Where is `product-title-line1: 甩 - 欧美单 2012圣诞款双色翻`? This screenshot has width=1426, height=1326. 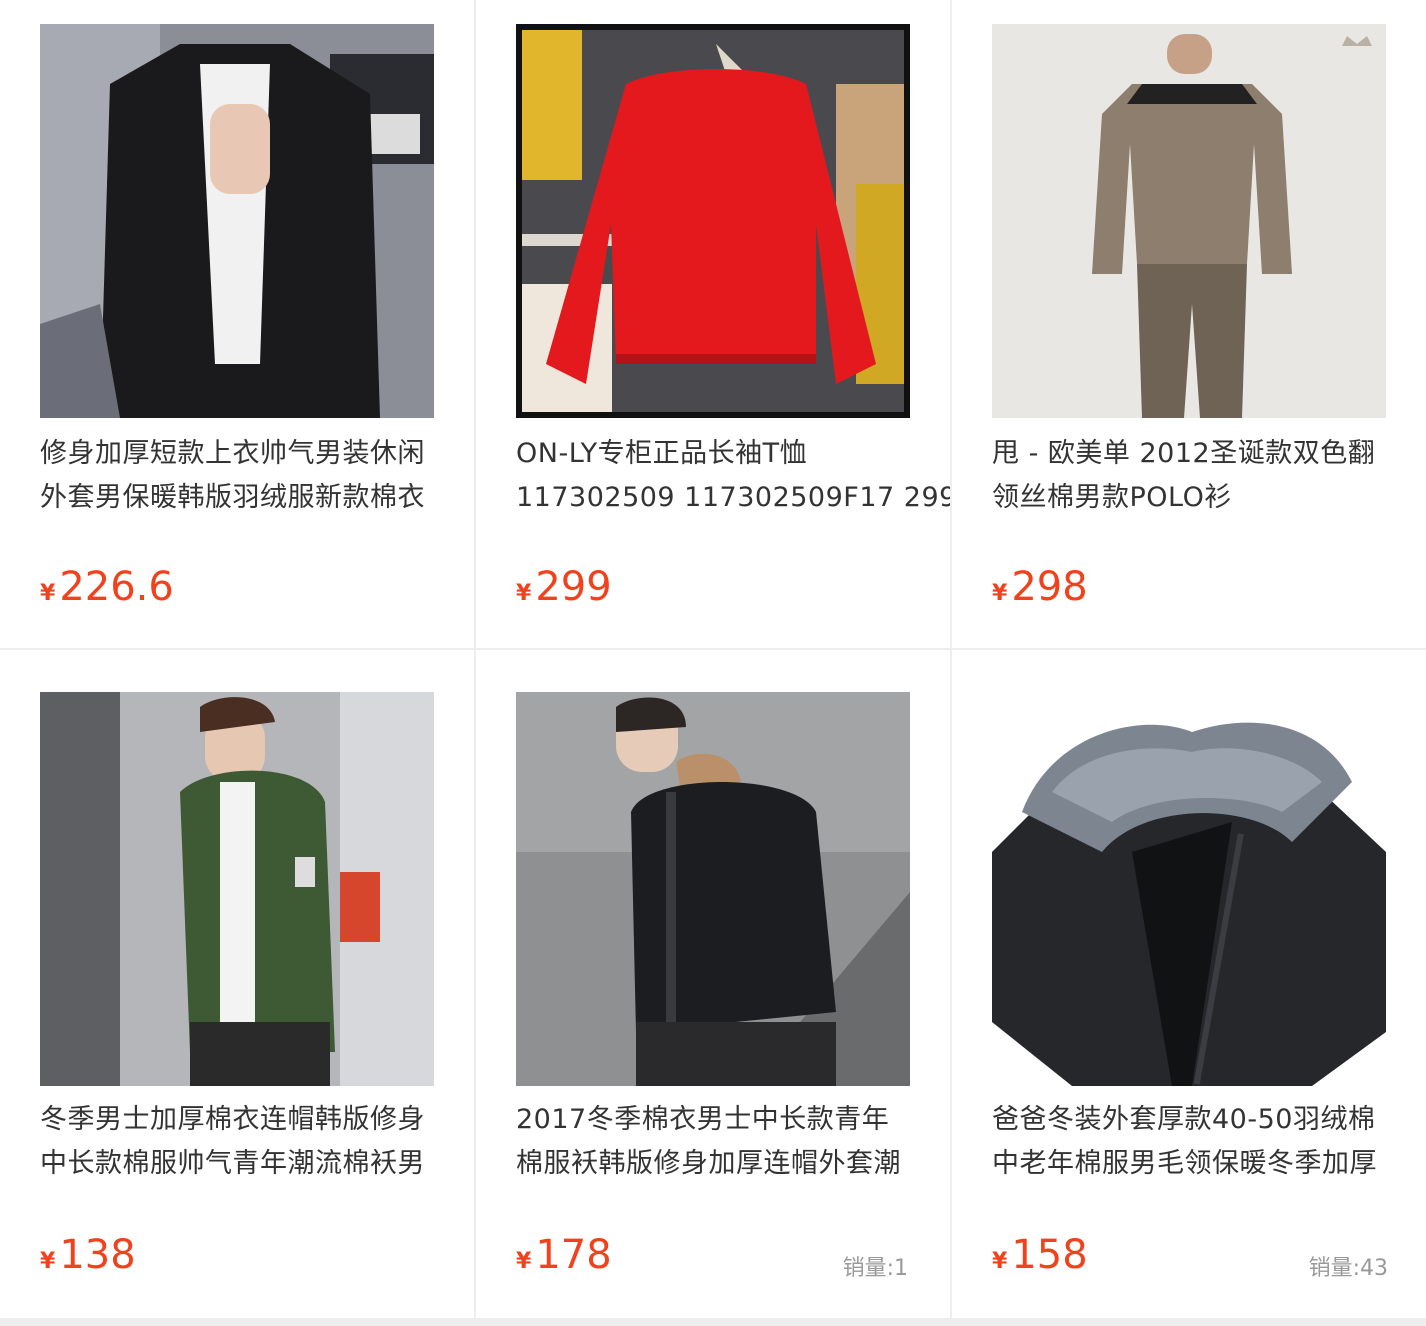 product-title-line1: 甩 - 欧美单 2012圣诞款双色翻 is located at coordinates (1184, 453).